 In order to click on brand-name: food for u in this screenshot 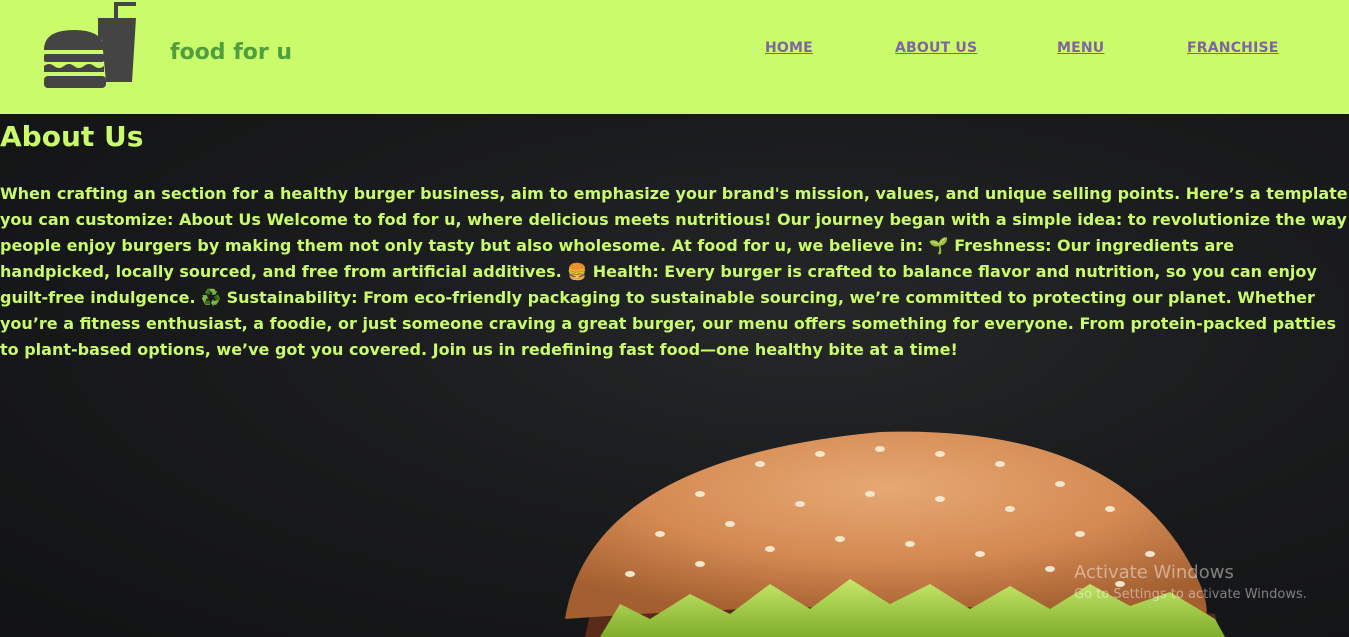, I will do `click(231, 52)`.